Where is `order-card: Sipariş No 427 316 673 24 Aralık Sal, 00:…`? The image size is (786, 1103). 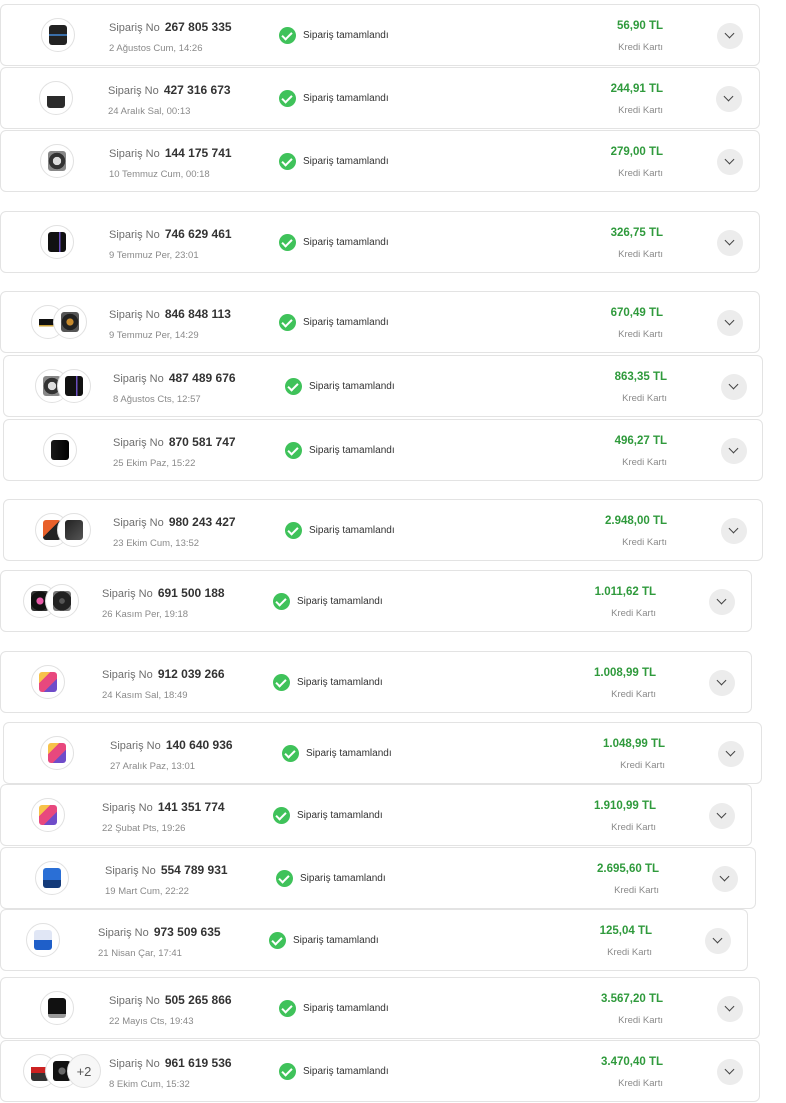
order-card: Sipariş No 427 316 673 24 Aralık Sal, 00:… is located at coordinates (380, 98).